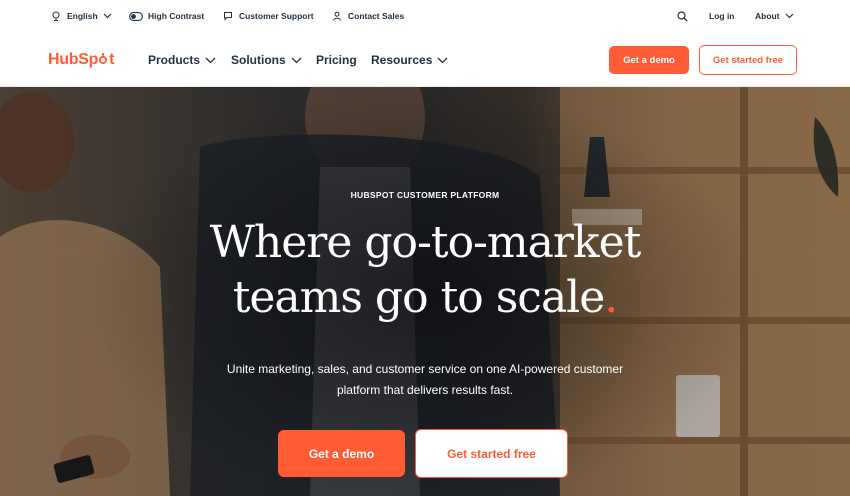 The height and width of the screenshot is (496, 850). What do you see at coordinates (174, 60) in the screenshot?
I see `nav-products-label: Products` at bounding box center [174, 60].